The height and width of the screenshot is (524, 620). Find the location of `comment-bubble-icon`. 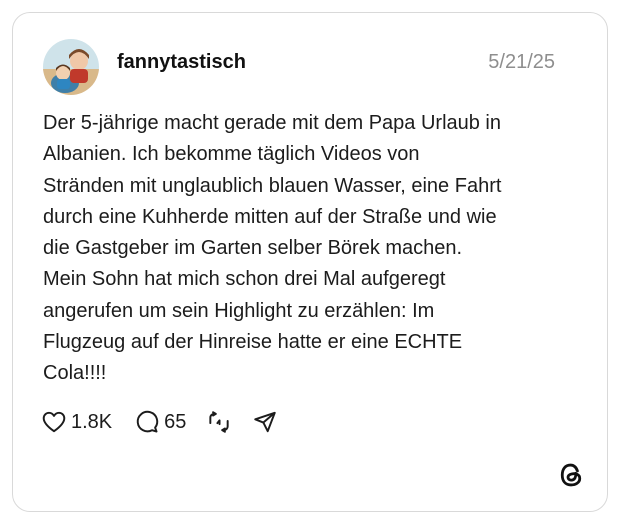

comment-bubble-icon is located at coordinates (147, 421).